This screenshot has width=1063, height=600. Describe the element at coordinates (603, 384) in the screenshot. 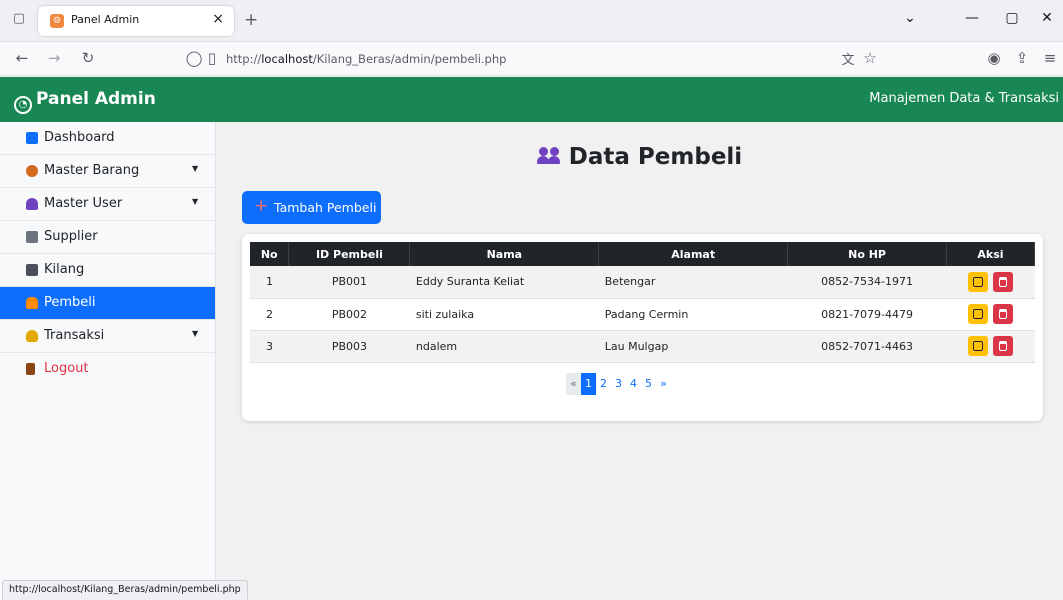

I see `pagination-page-2: 2` at that location.